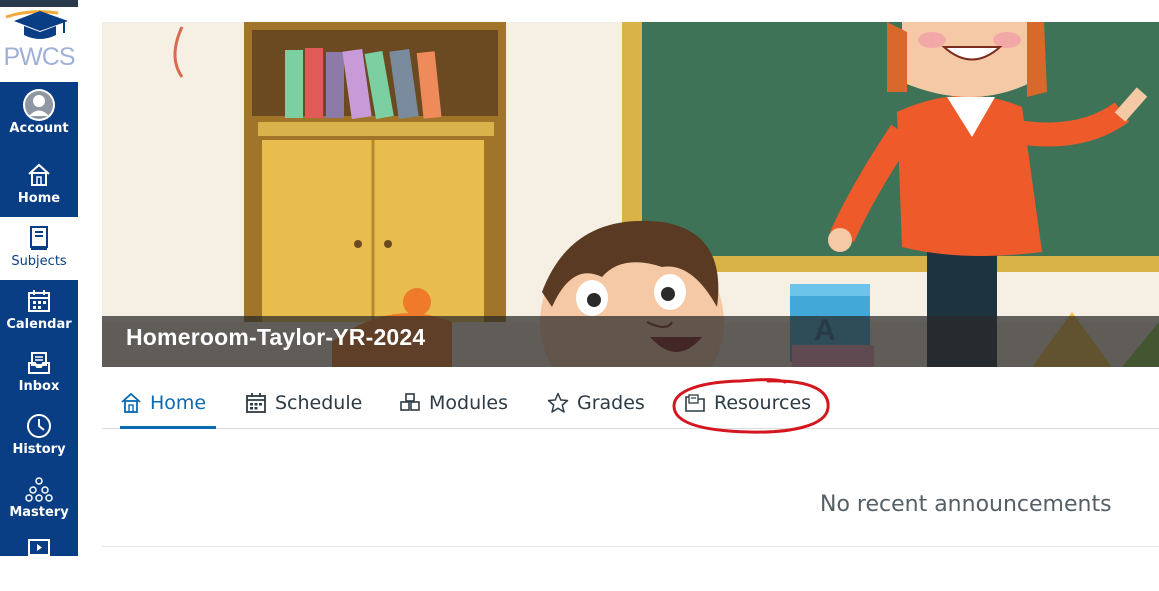  I want to click on nav-home: Home, so click(39, 185).